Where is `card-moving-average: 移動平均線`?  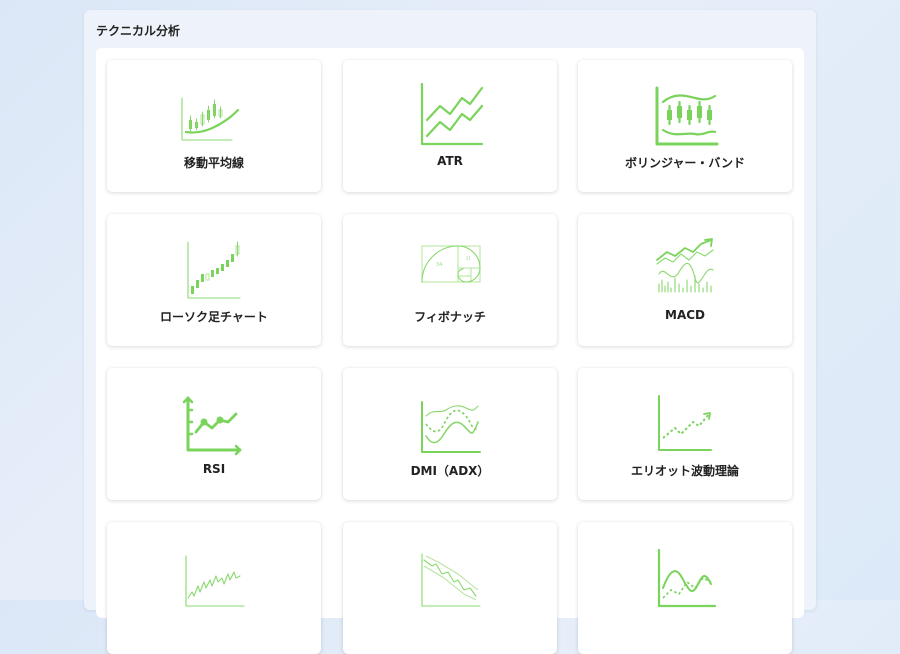
card-moving-average: 移動平均線 is located at coordinates (214, 126).